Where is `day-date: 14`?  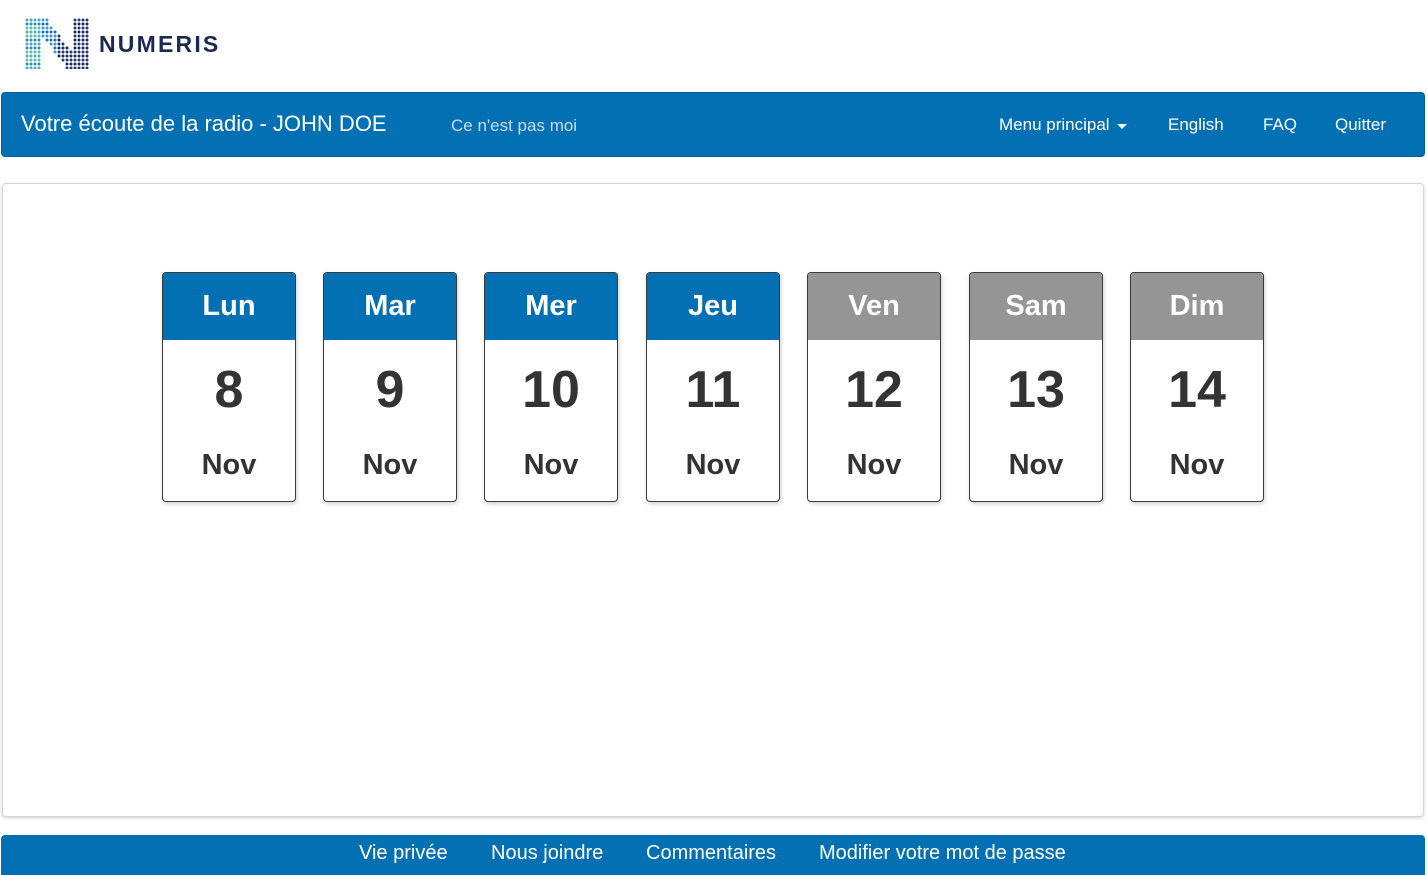
day-date: 14 is located at coordinates (1197, 390).